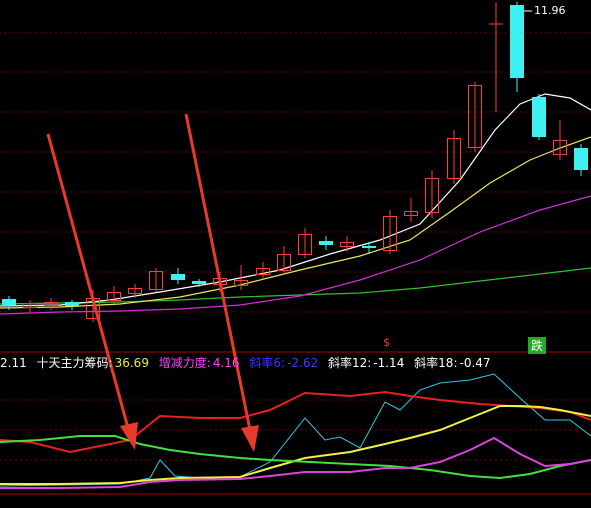  What do you see at coordinates (537, 345) in the screenshot?
I see `signal-marker-fall: 跌` at bounding box center [537, 345].